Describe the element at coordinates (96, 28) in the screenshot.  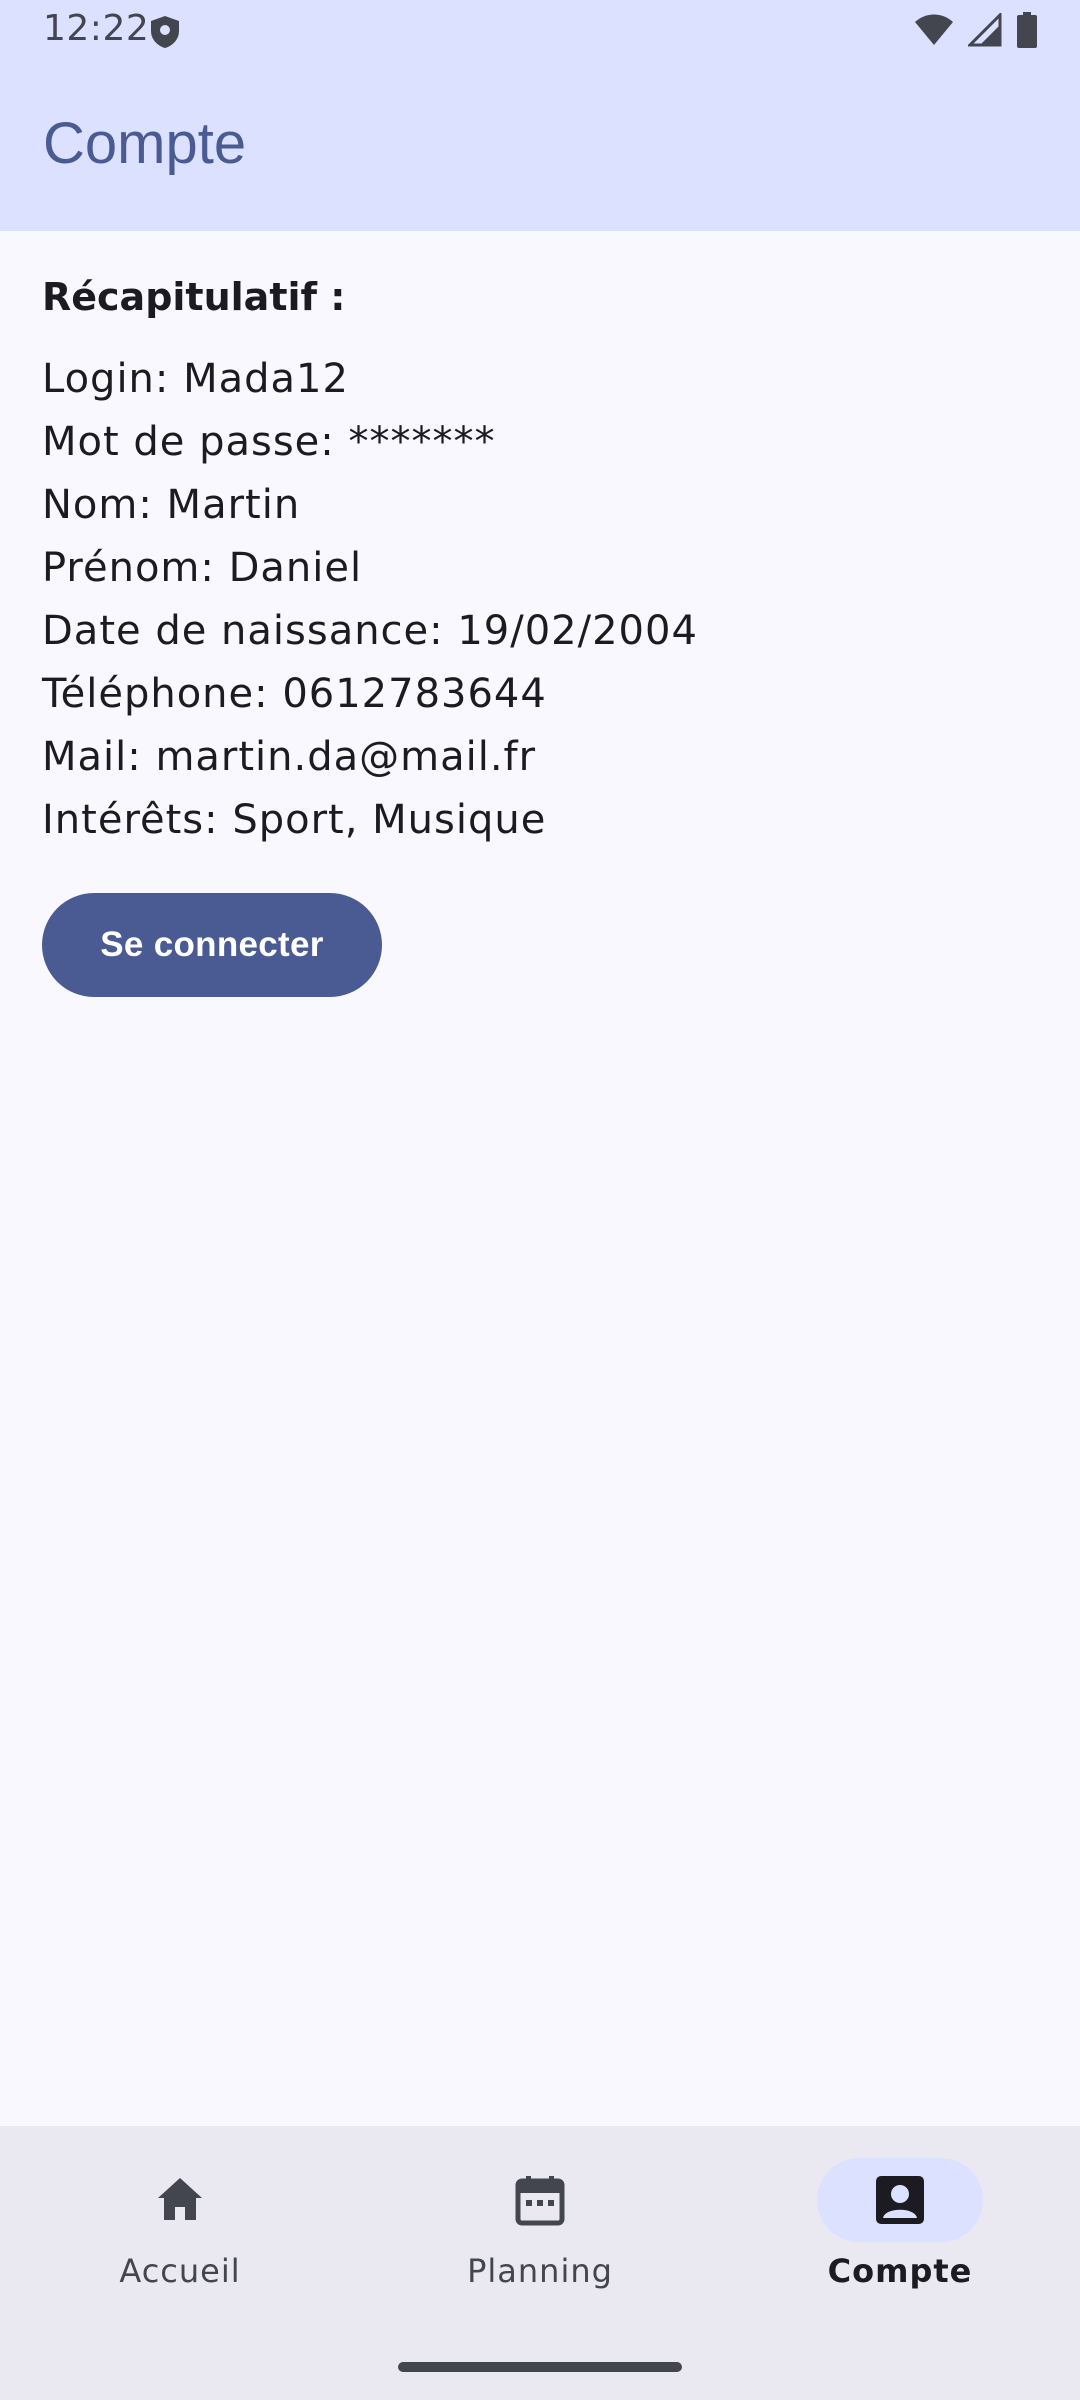
I see `status-time: 12:22` at that location.